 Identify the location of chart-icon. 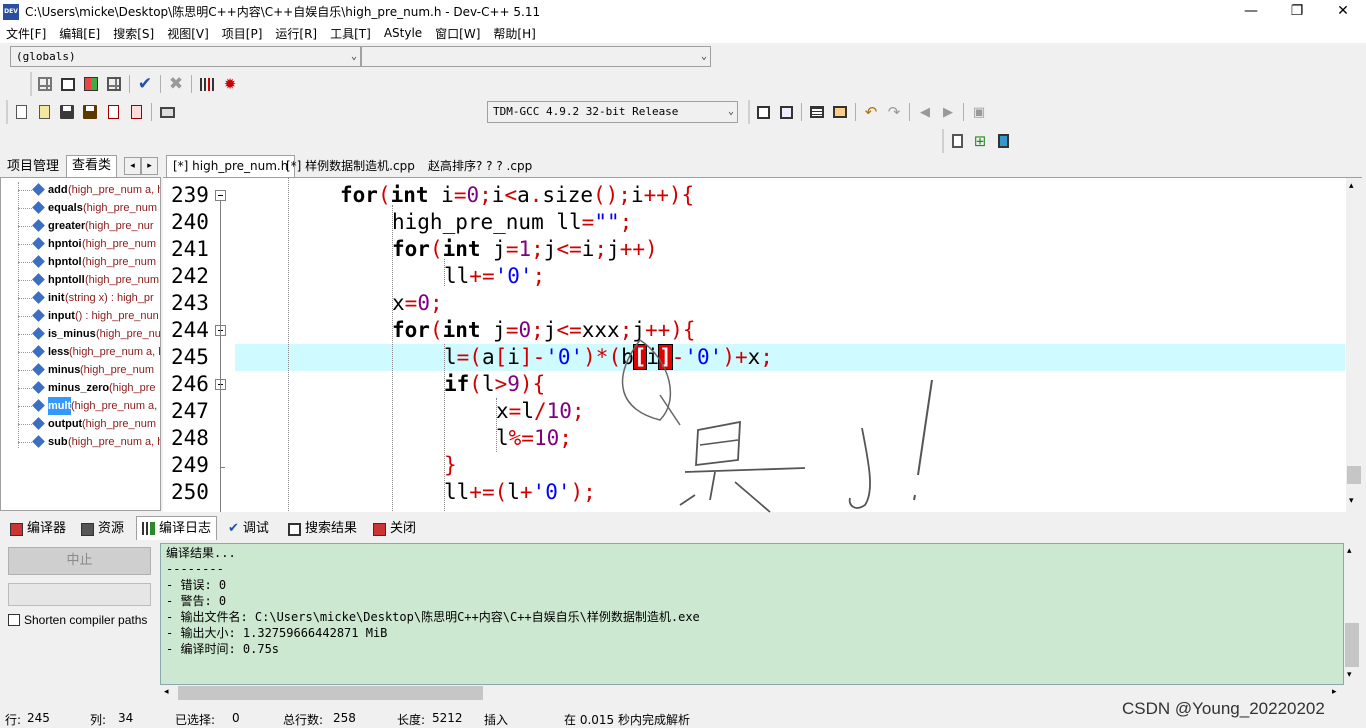
(207, 84).